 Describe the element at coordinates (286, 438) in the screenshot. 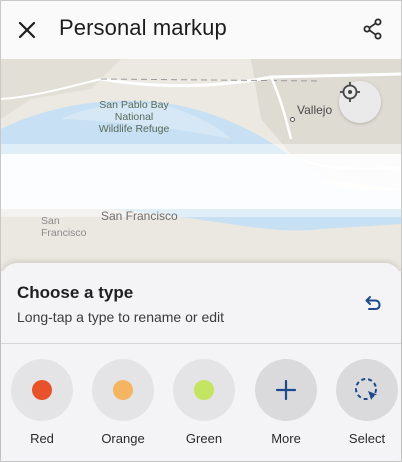

I see `type-more-label: More` at that location.